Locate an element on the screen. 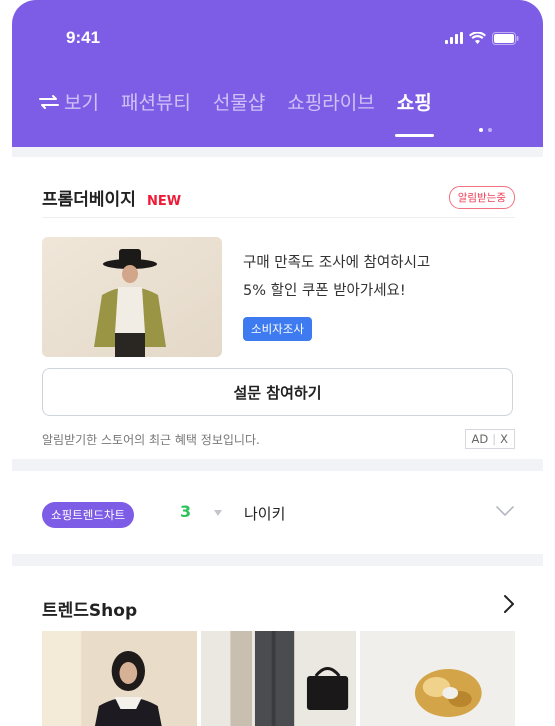 This screenshot has height=726, width=555. chevron-right-icon is located at coordinates (509, 604).